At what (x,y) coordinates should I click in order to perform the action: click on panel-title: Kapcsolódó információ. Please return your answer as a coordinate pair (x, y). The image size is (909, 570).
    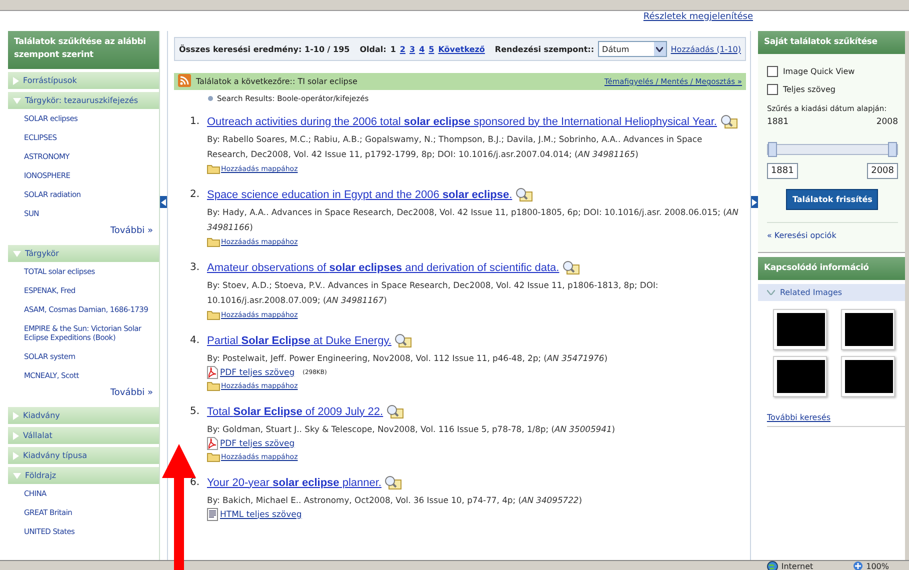
    Looking at the image, I should click on (831, 268).